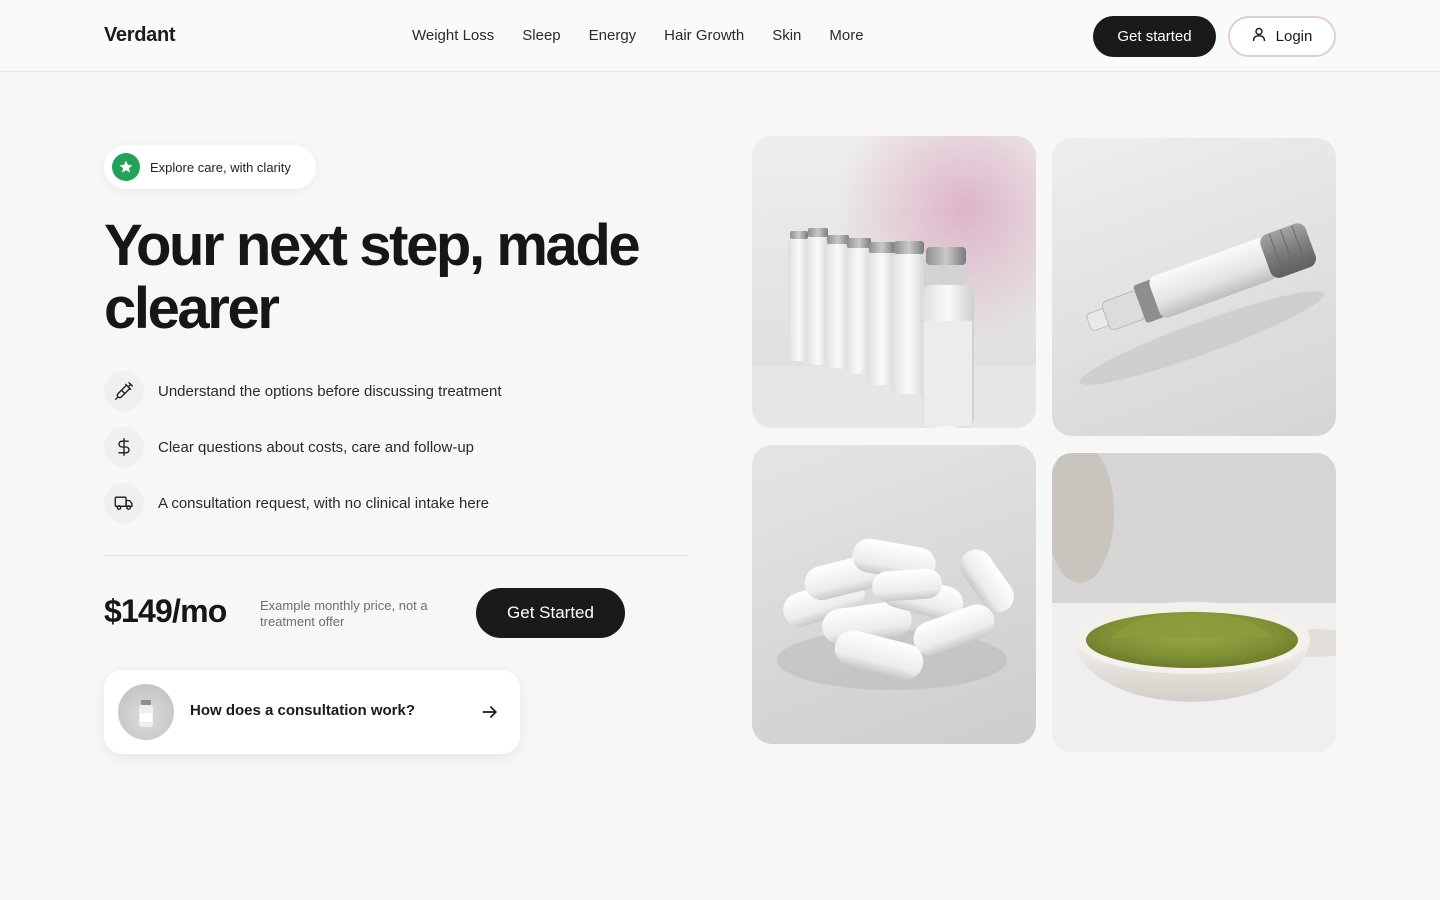 The height and width of the screenshot is (900, 1440). I want to click on consultation-card: How does a consultation work?, so click(312, 712).